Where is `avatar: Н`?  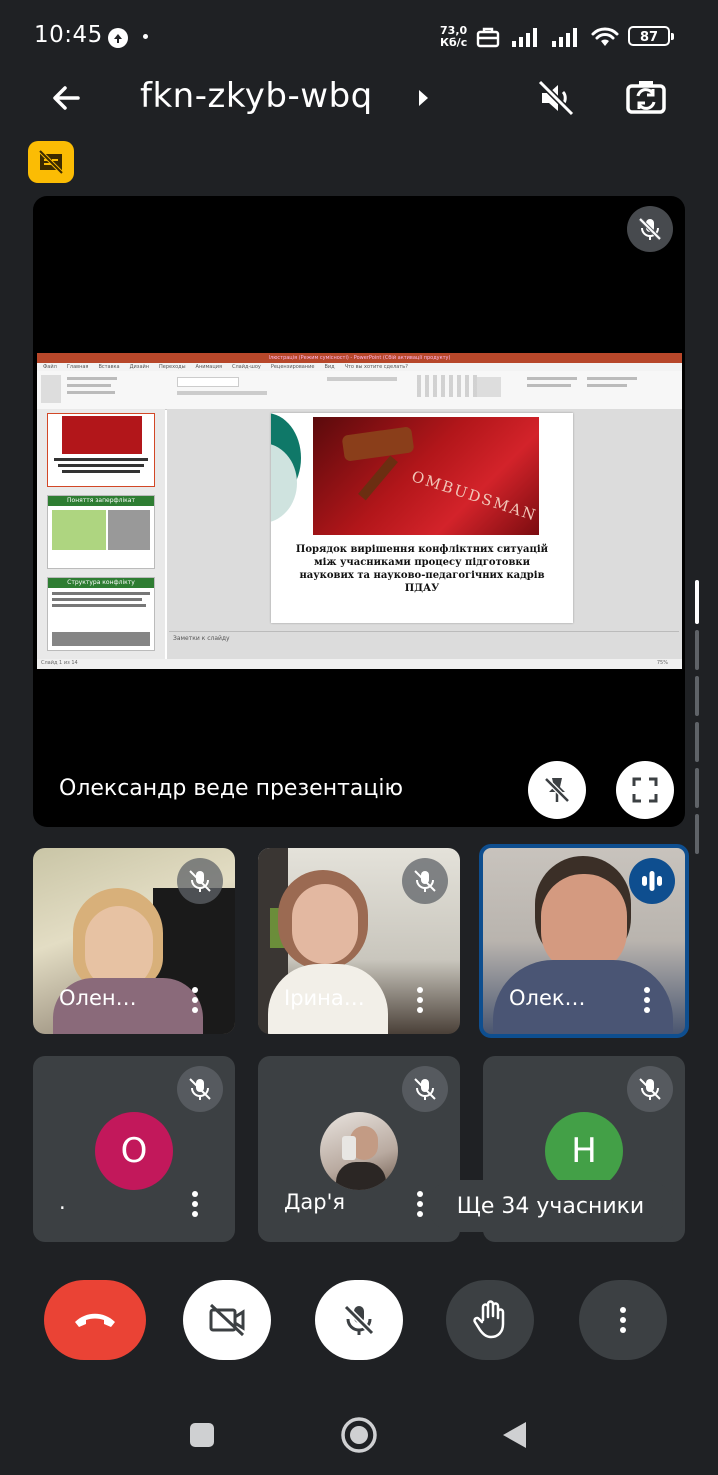
avatar: Н is located at coordinates (584, 1151).